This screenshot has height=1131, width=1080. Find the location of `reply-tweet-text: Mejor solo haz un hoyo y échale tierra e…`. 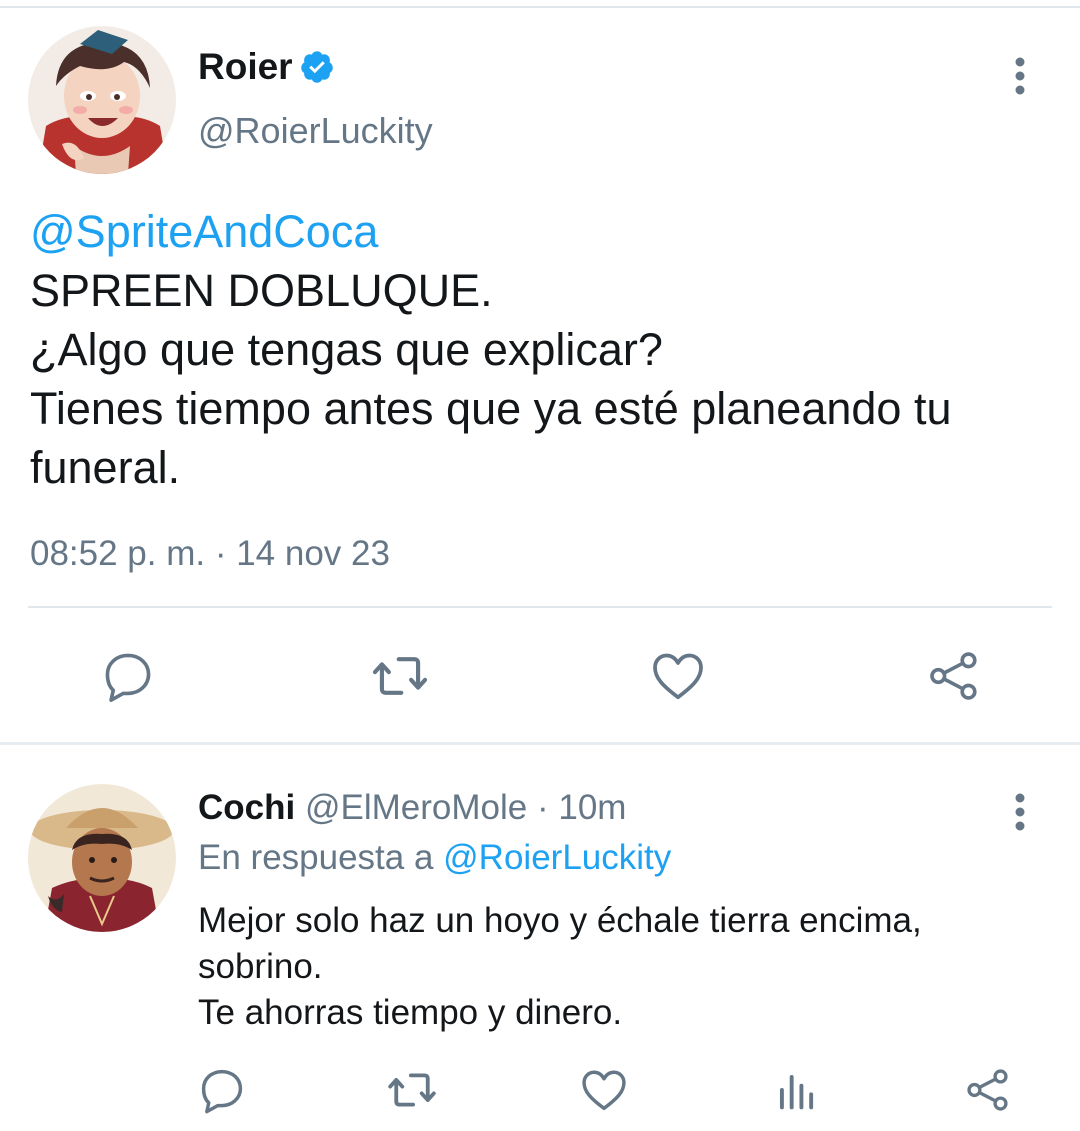

reply-tweet-text: Mejor solo haz un hoyo y échale tierra e… is located at coordinates (628, 967).